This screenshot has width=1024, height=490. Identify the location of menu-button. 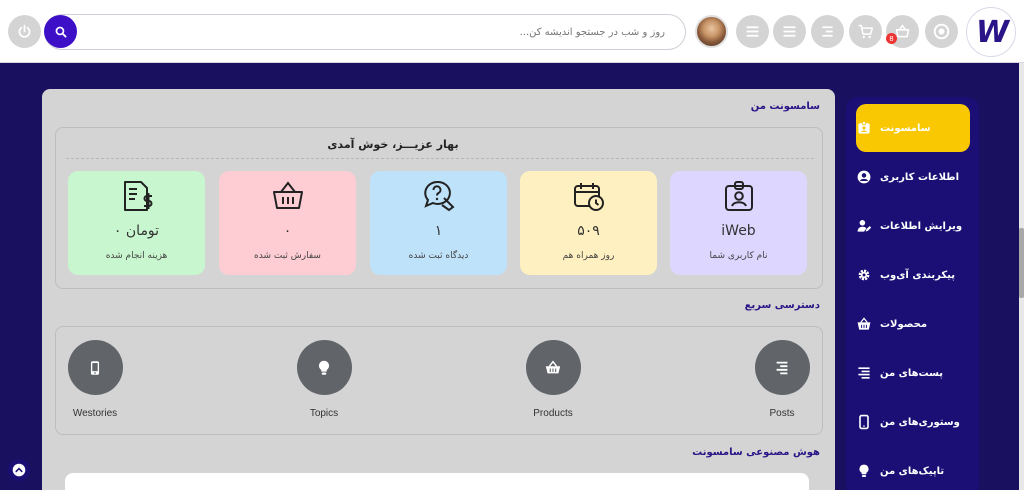
(789, 31).